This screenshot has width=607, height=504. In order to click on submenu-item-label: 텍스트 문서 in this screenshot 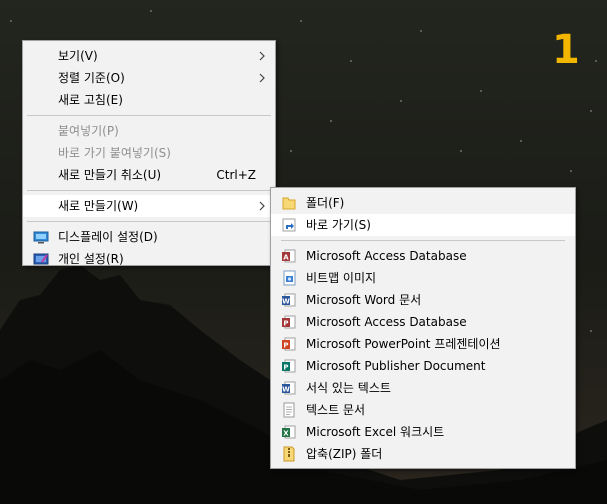, I will do `click(336, 410)`.